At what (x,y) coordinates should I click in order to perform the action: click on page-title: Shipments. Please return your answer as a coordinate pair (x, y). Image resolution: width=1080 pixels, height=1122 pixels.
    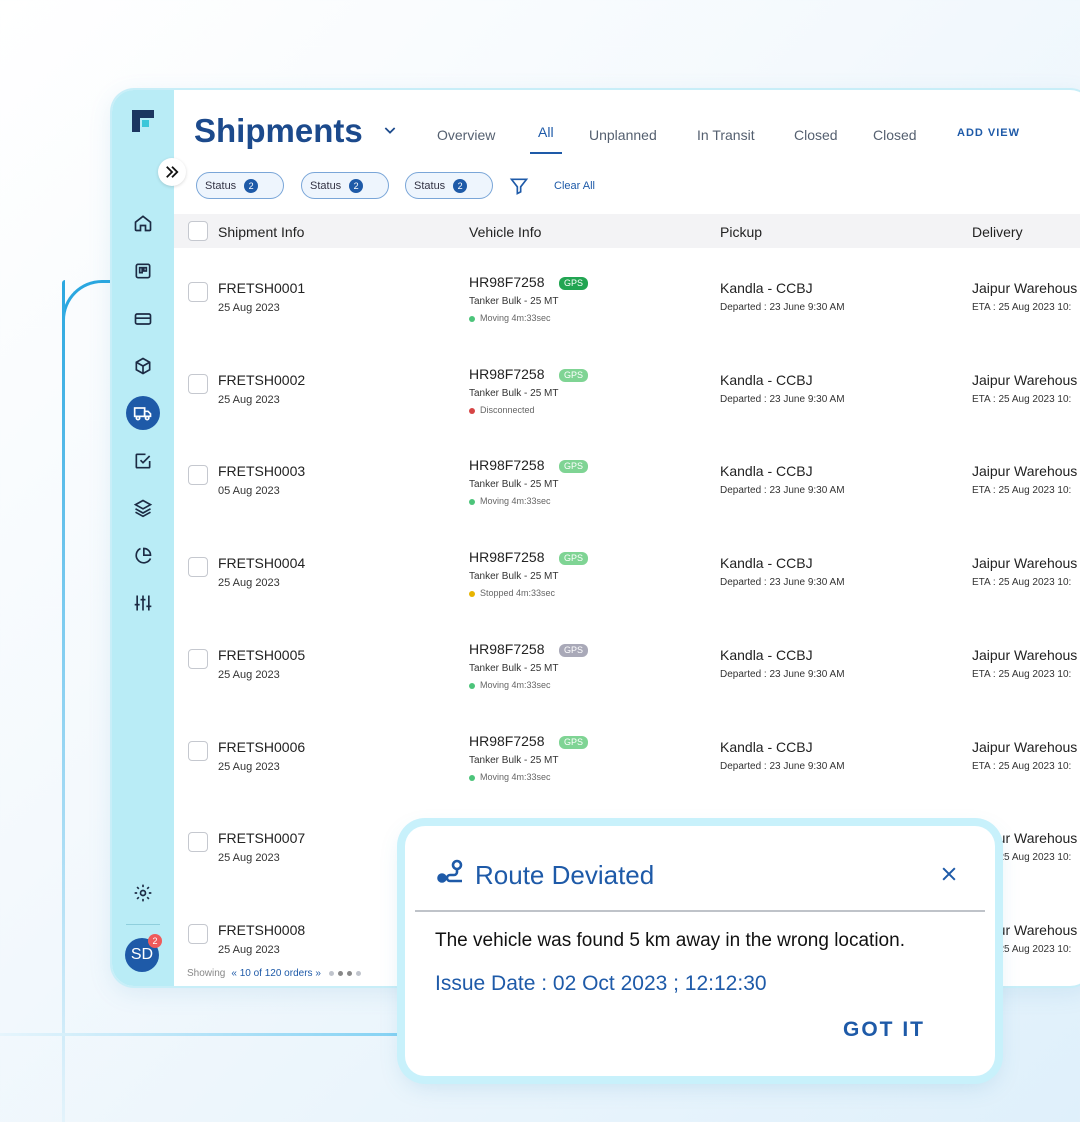
    Looking at the image, I should click on (278, 130).